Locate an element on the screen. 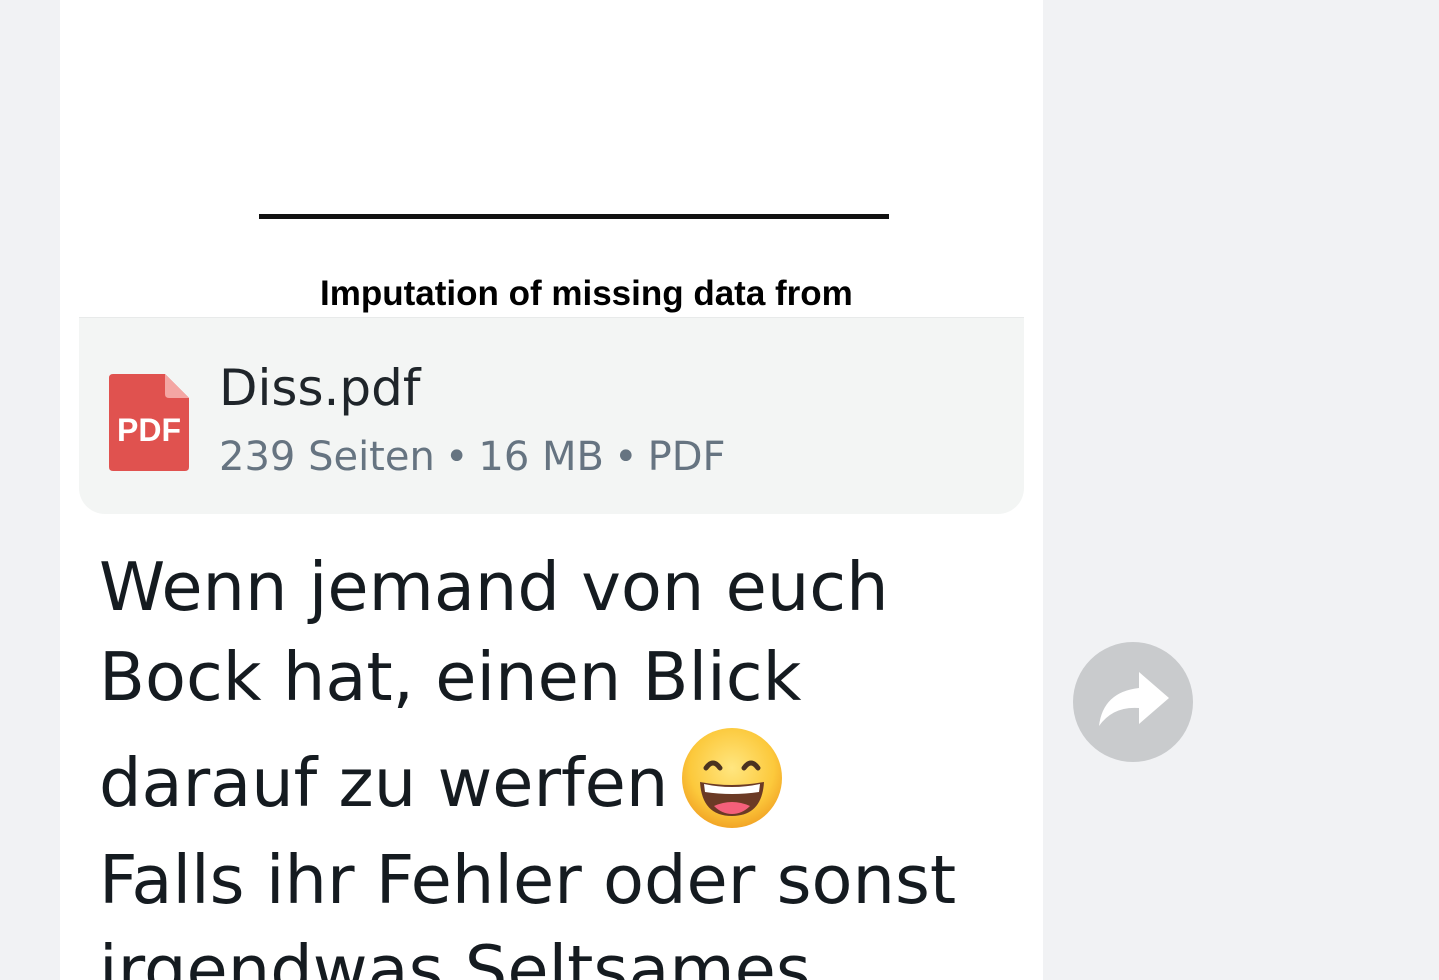  message-line: darauf zu werfen is located at coordinates (384, 783).